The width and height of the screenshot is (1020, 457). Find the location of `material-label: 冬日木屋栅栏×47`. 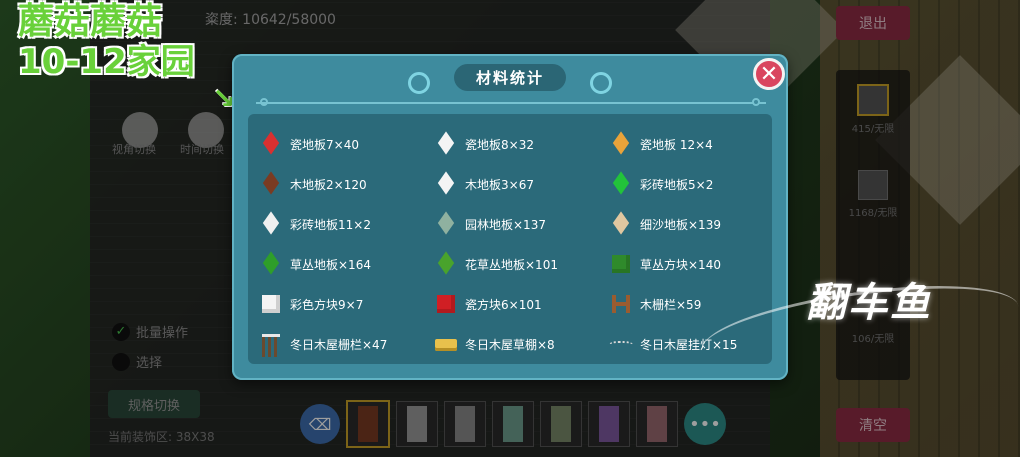

material-label: 冬日木屋栅栏×47 is located at coordinates (339, 344).